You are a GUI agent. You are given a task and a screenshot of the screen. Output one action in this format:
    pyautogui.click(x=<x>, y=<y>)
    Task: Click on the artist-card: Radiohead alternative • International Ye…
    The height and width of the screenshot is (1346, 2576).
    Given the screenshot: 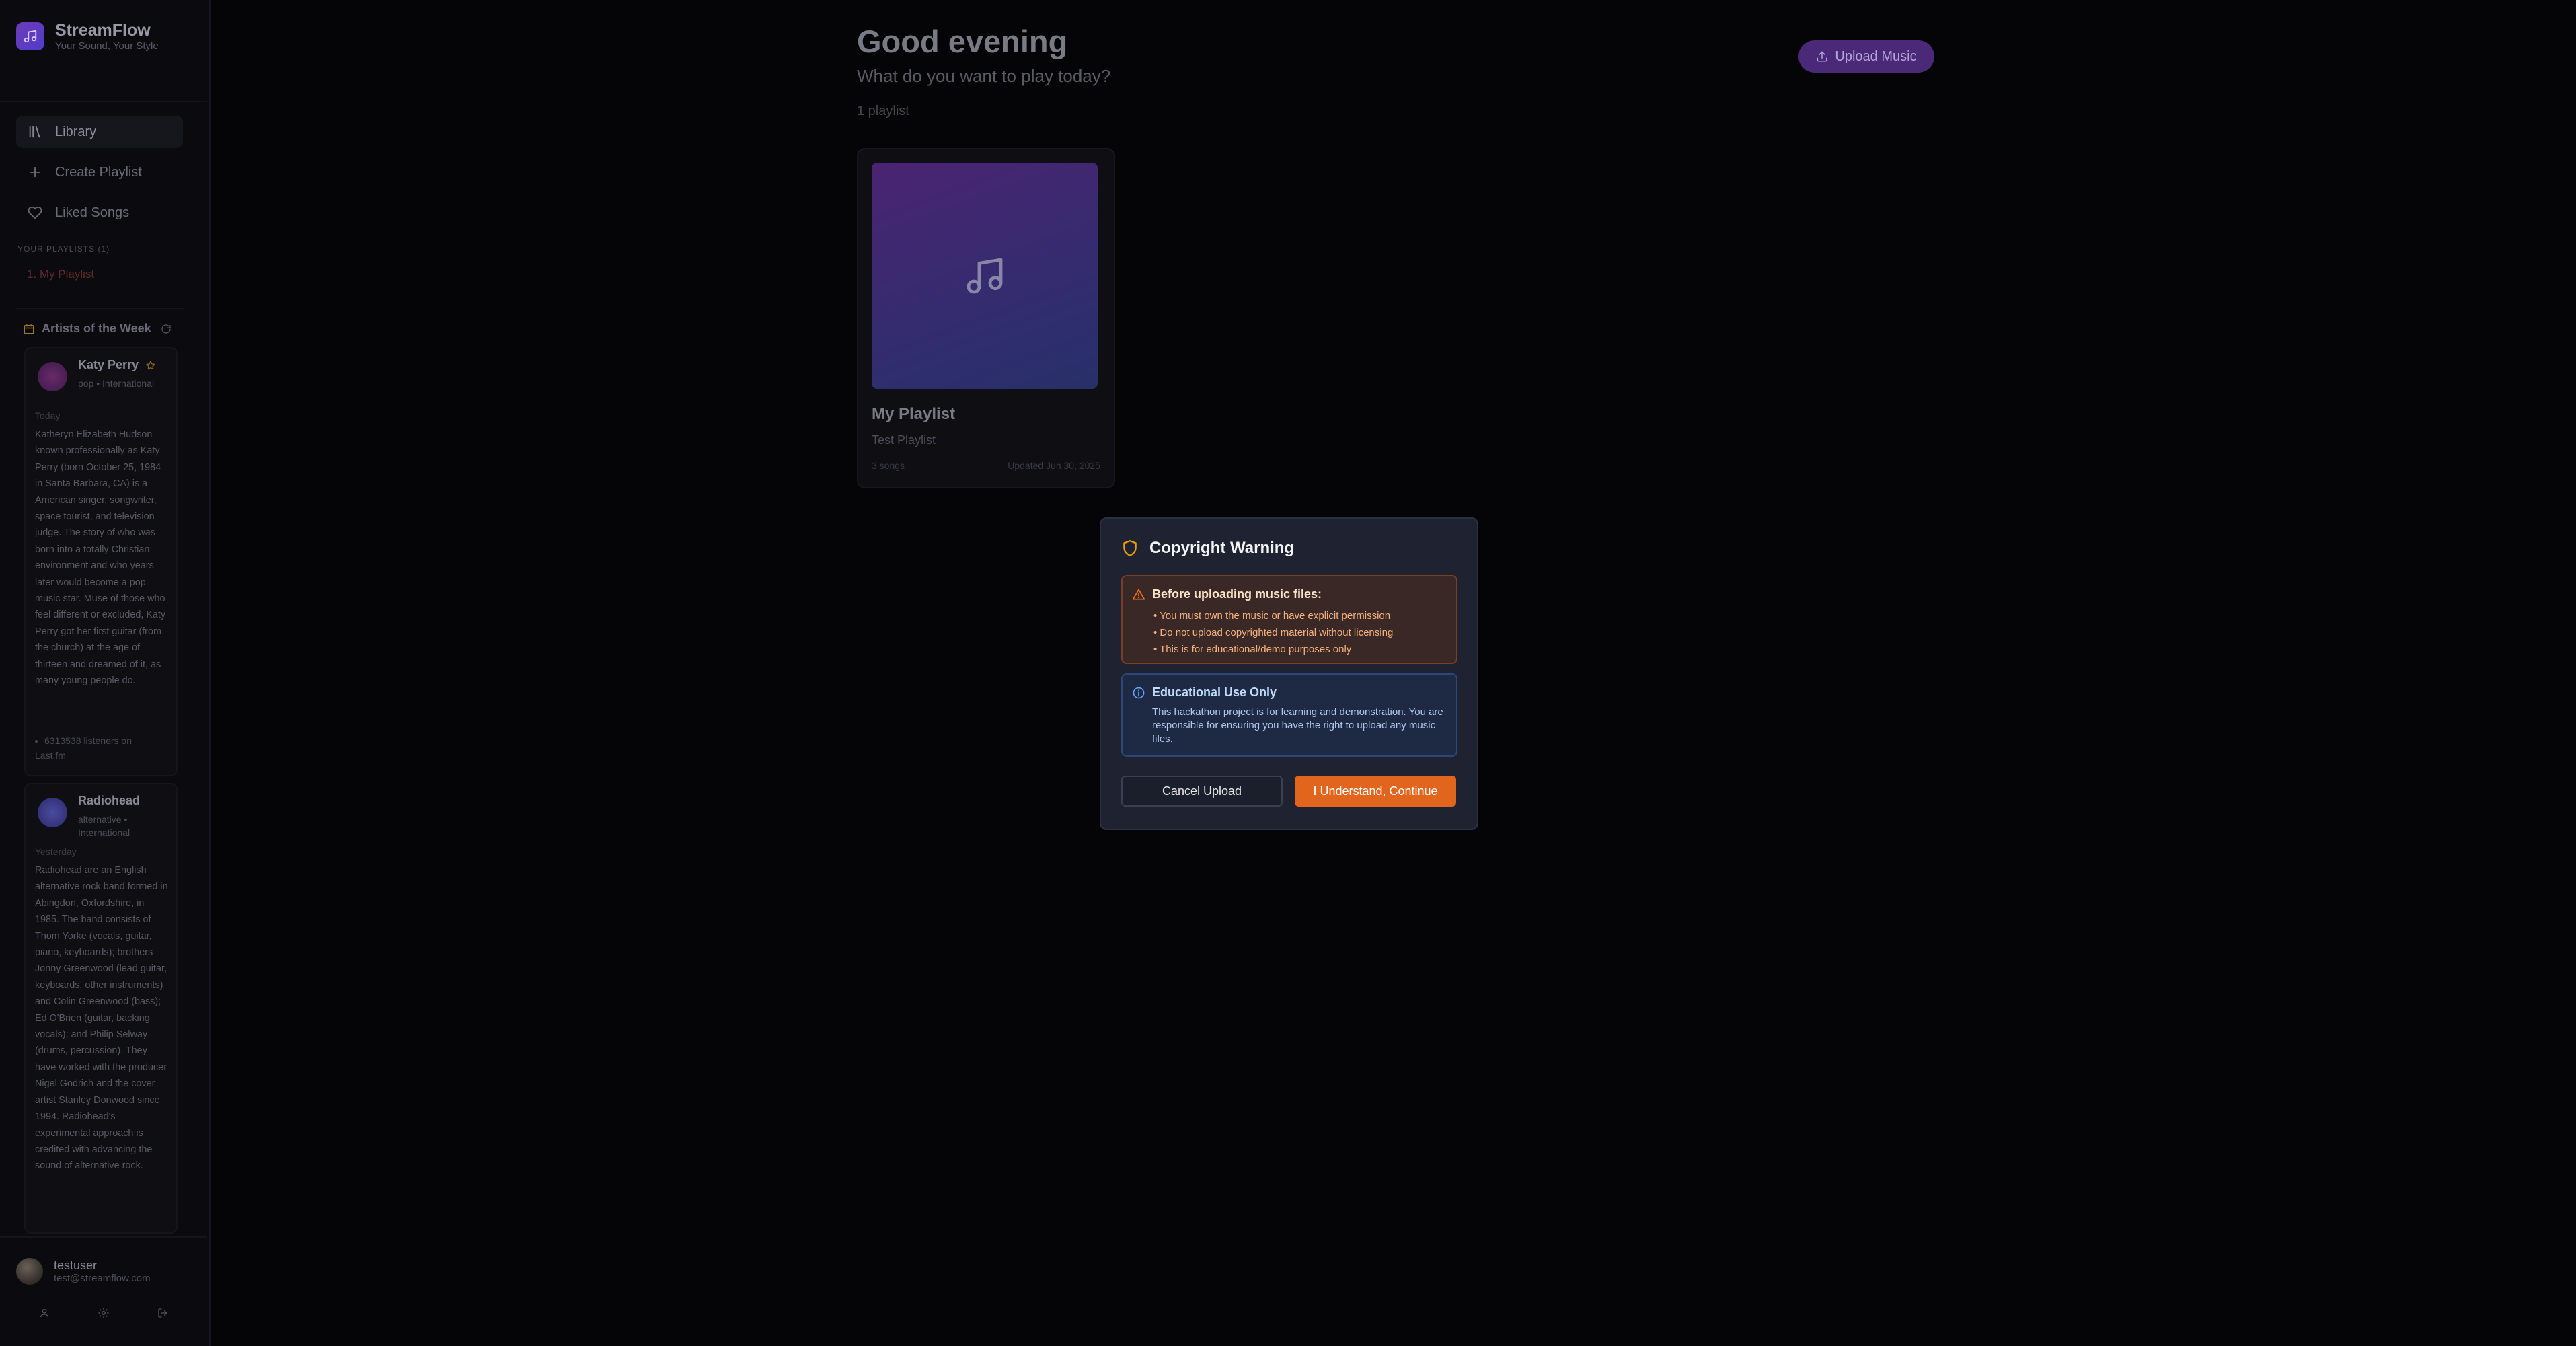 What is the action you would take?
    pyautogui.click(x=101, y=1009)
    